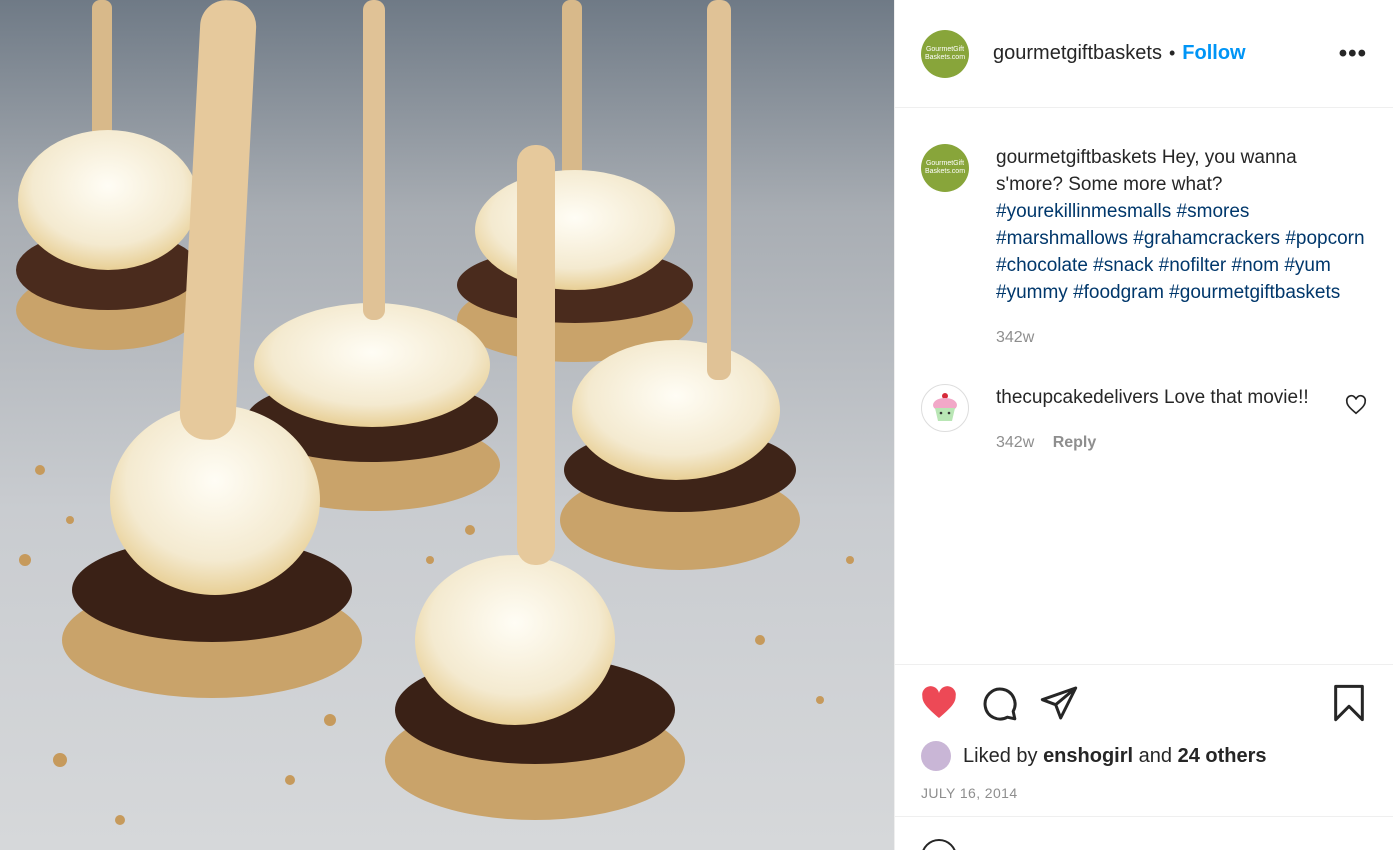 The height and width of the screenshot is (850, 1393). I want to click on caption-avatar: GourmetGift Baskets.com, so click(945, 168).